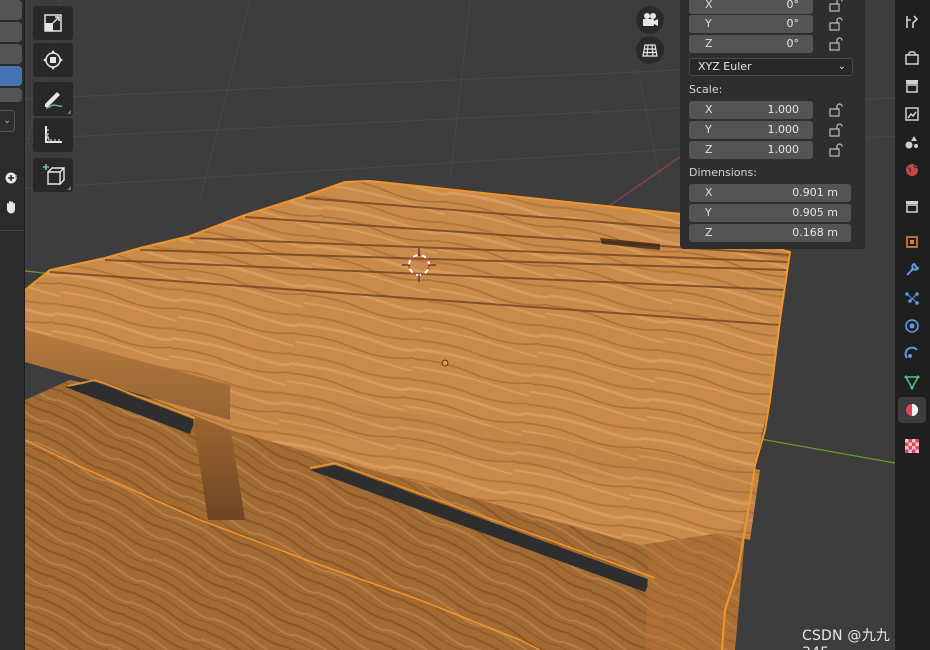  Describe the element at coordinates (770, 193) in the screenshot. I see `dimensions-x-field: X 0.901 m` at that location.